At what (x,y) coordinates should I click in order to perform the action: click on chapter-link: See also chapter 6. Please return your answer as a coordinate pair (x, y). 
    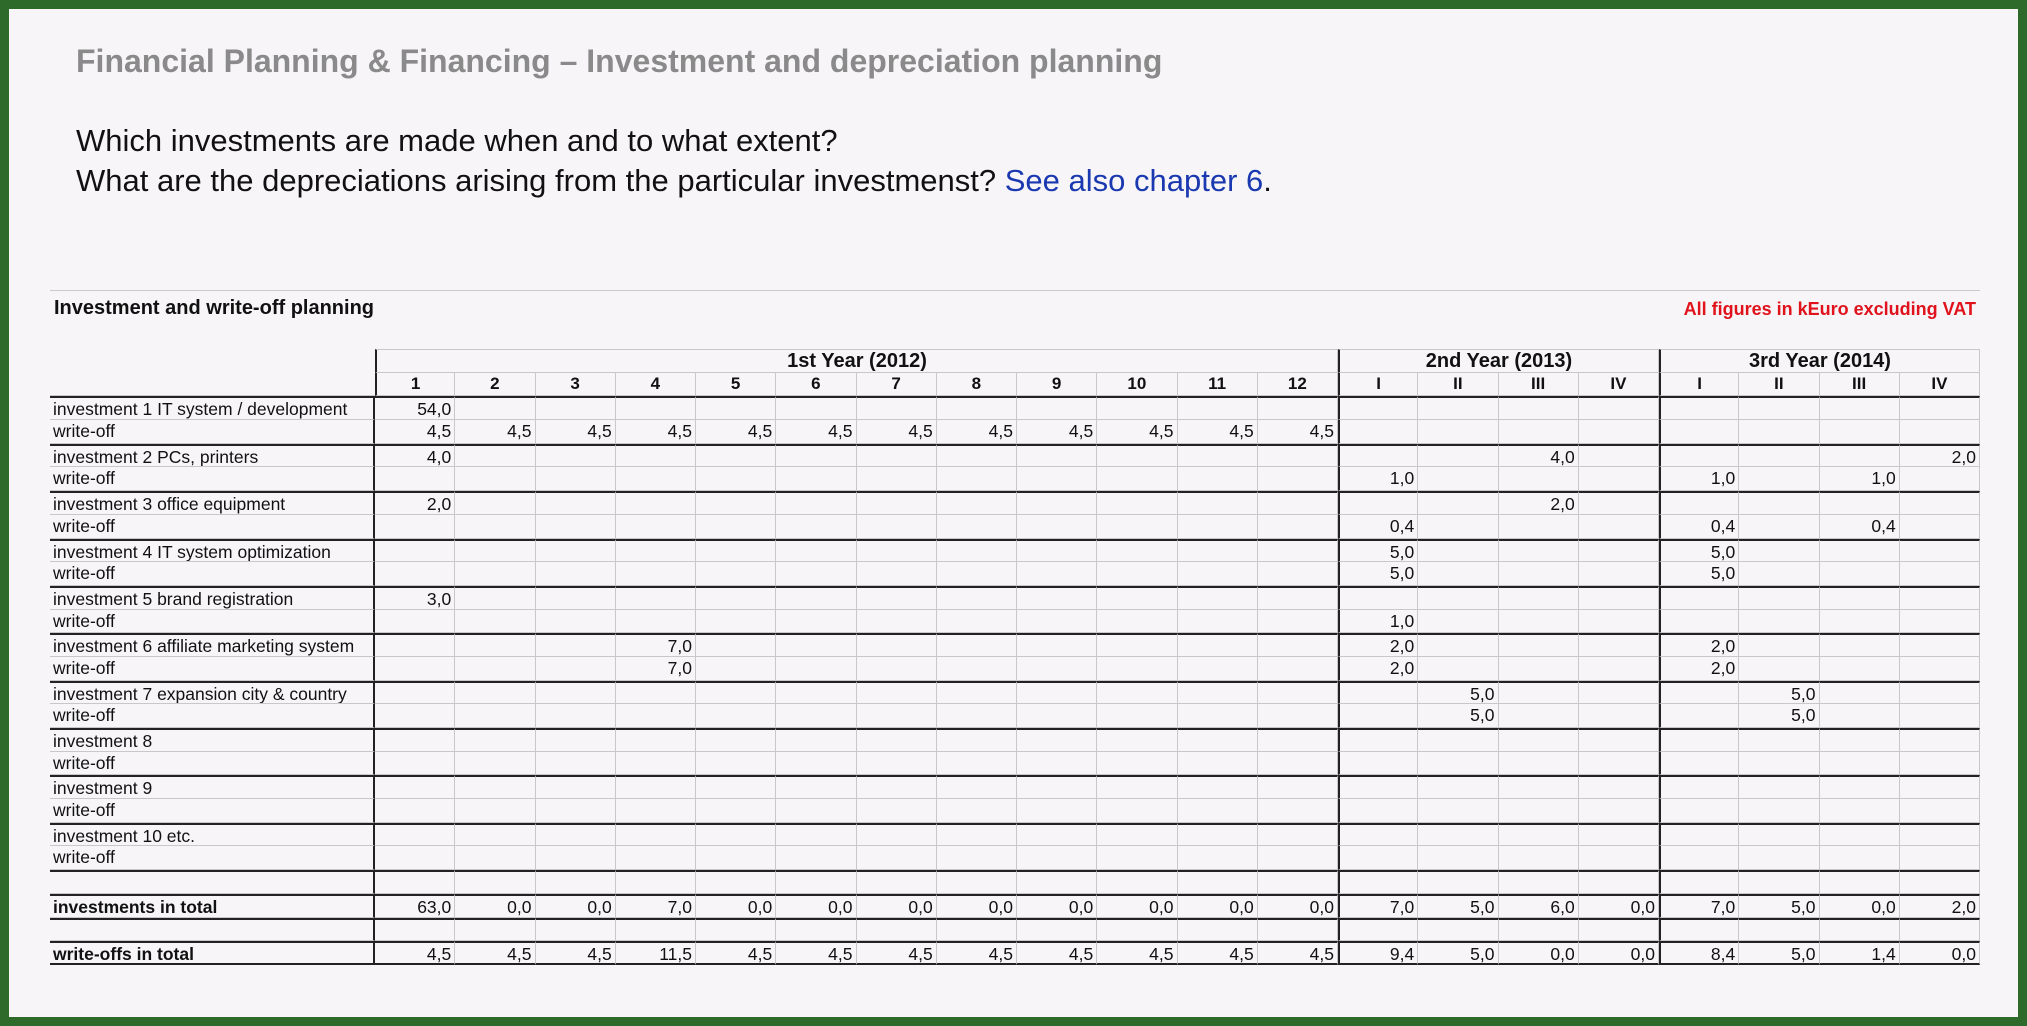
    Looking at the image, I should click on (1134, 180).